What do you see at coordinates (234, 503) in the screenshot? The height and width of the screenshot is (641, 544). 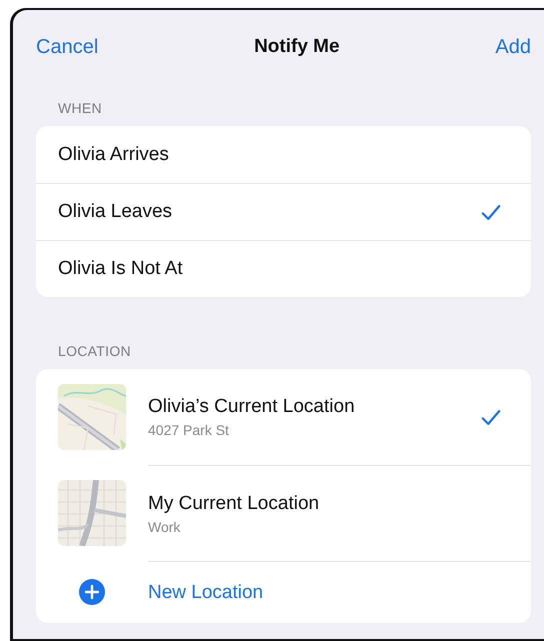 I see `location-title: My Current Location` at bounding box center [234, 503].